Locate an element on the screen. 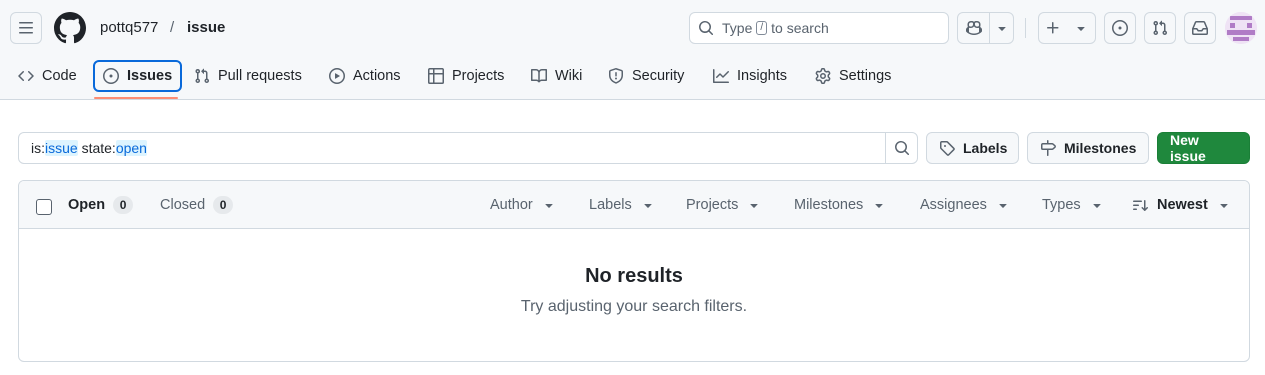  milestones-filter-dropdown: Milestones is located at coordinates (840, 205).